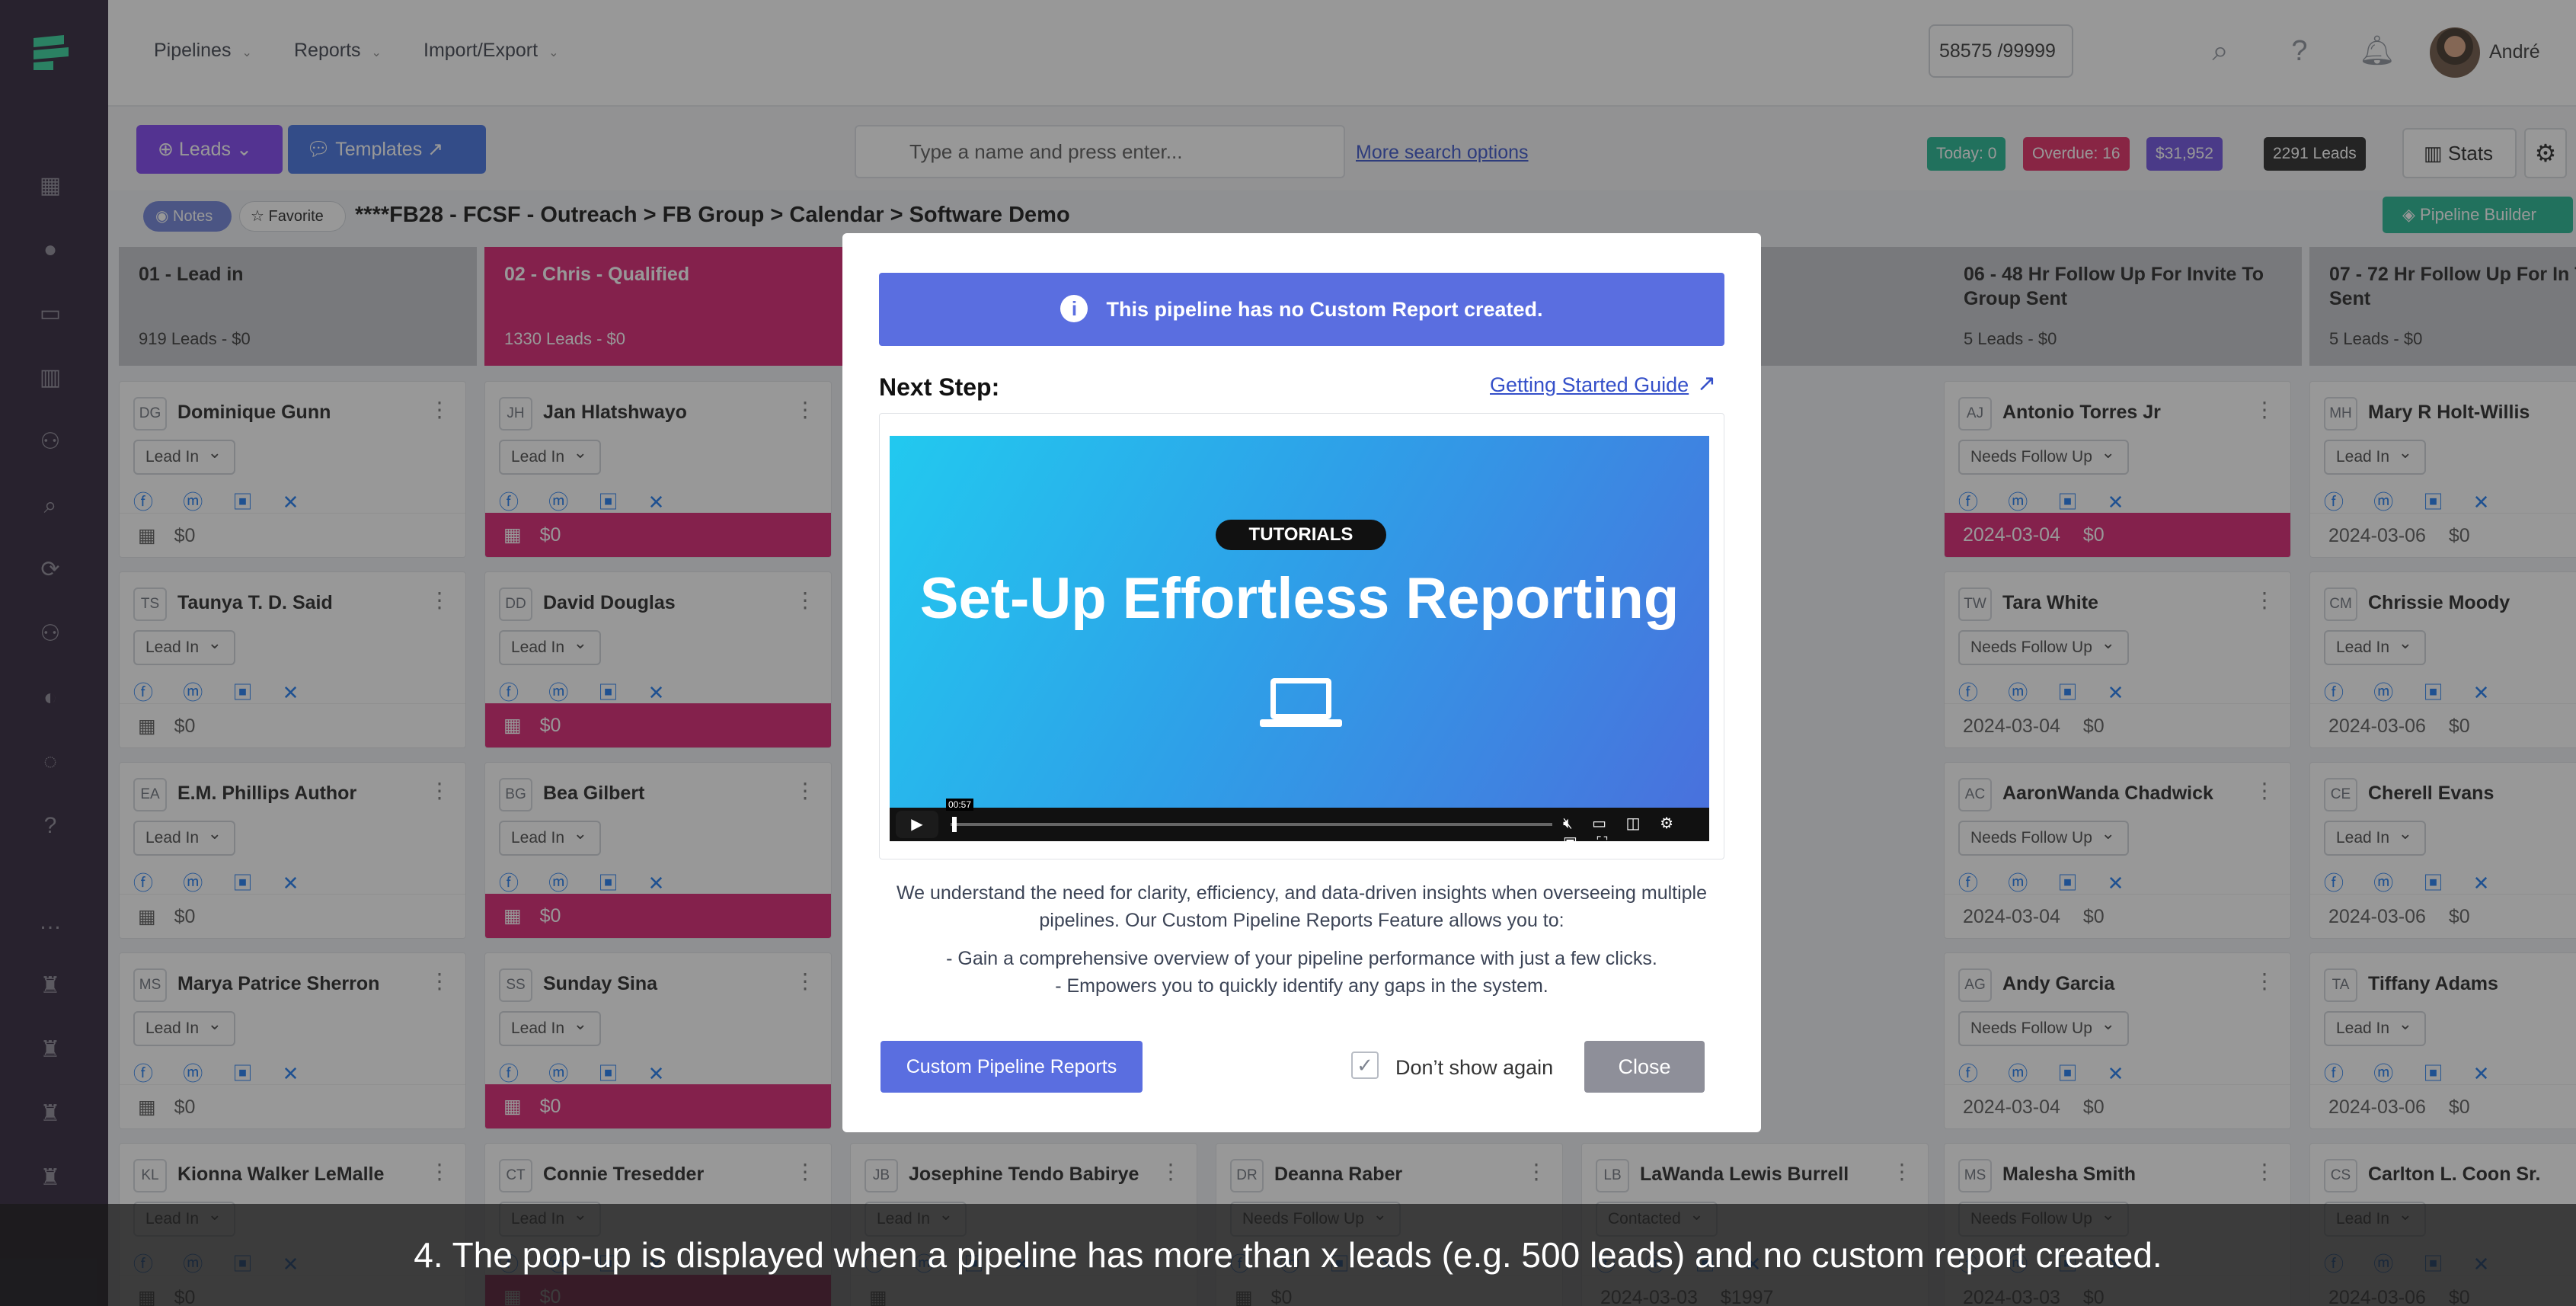 The image size is (2576, 1306). I want to click on getting-started-guide-link: Getting Started Guide, so click(1589, 385).